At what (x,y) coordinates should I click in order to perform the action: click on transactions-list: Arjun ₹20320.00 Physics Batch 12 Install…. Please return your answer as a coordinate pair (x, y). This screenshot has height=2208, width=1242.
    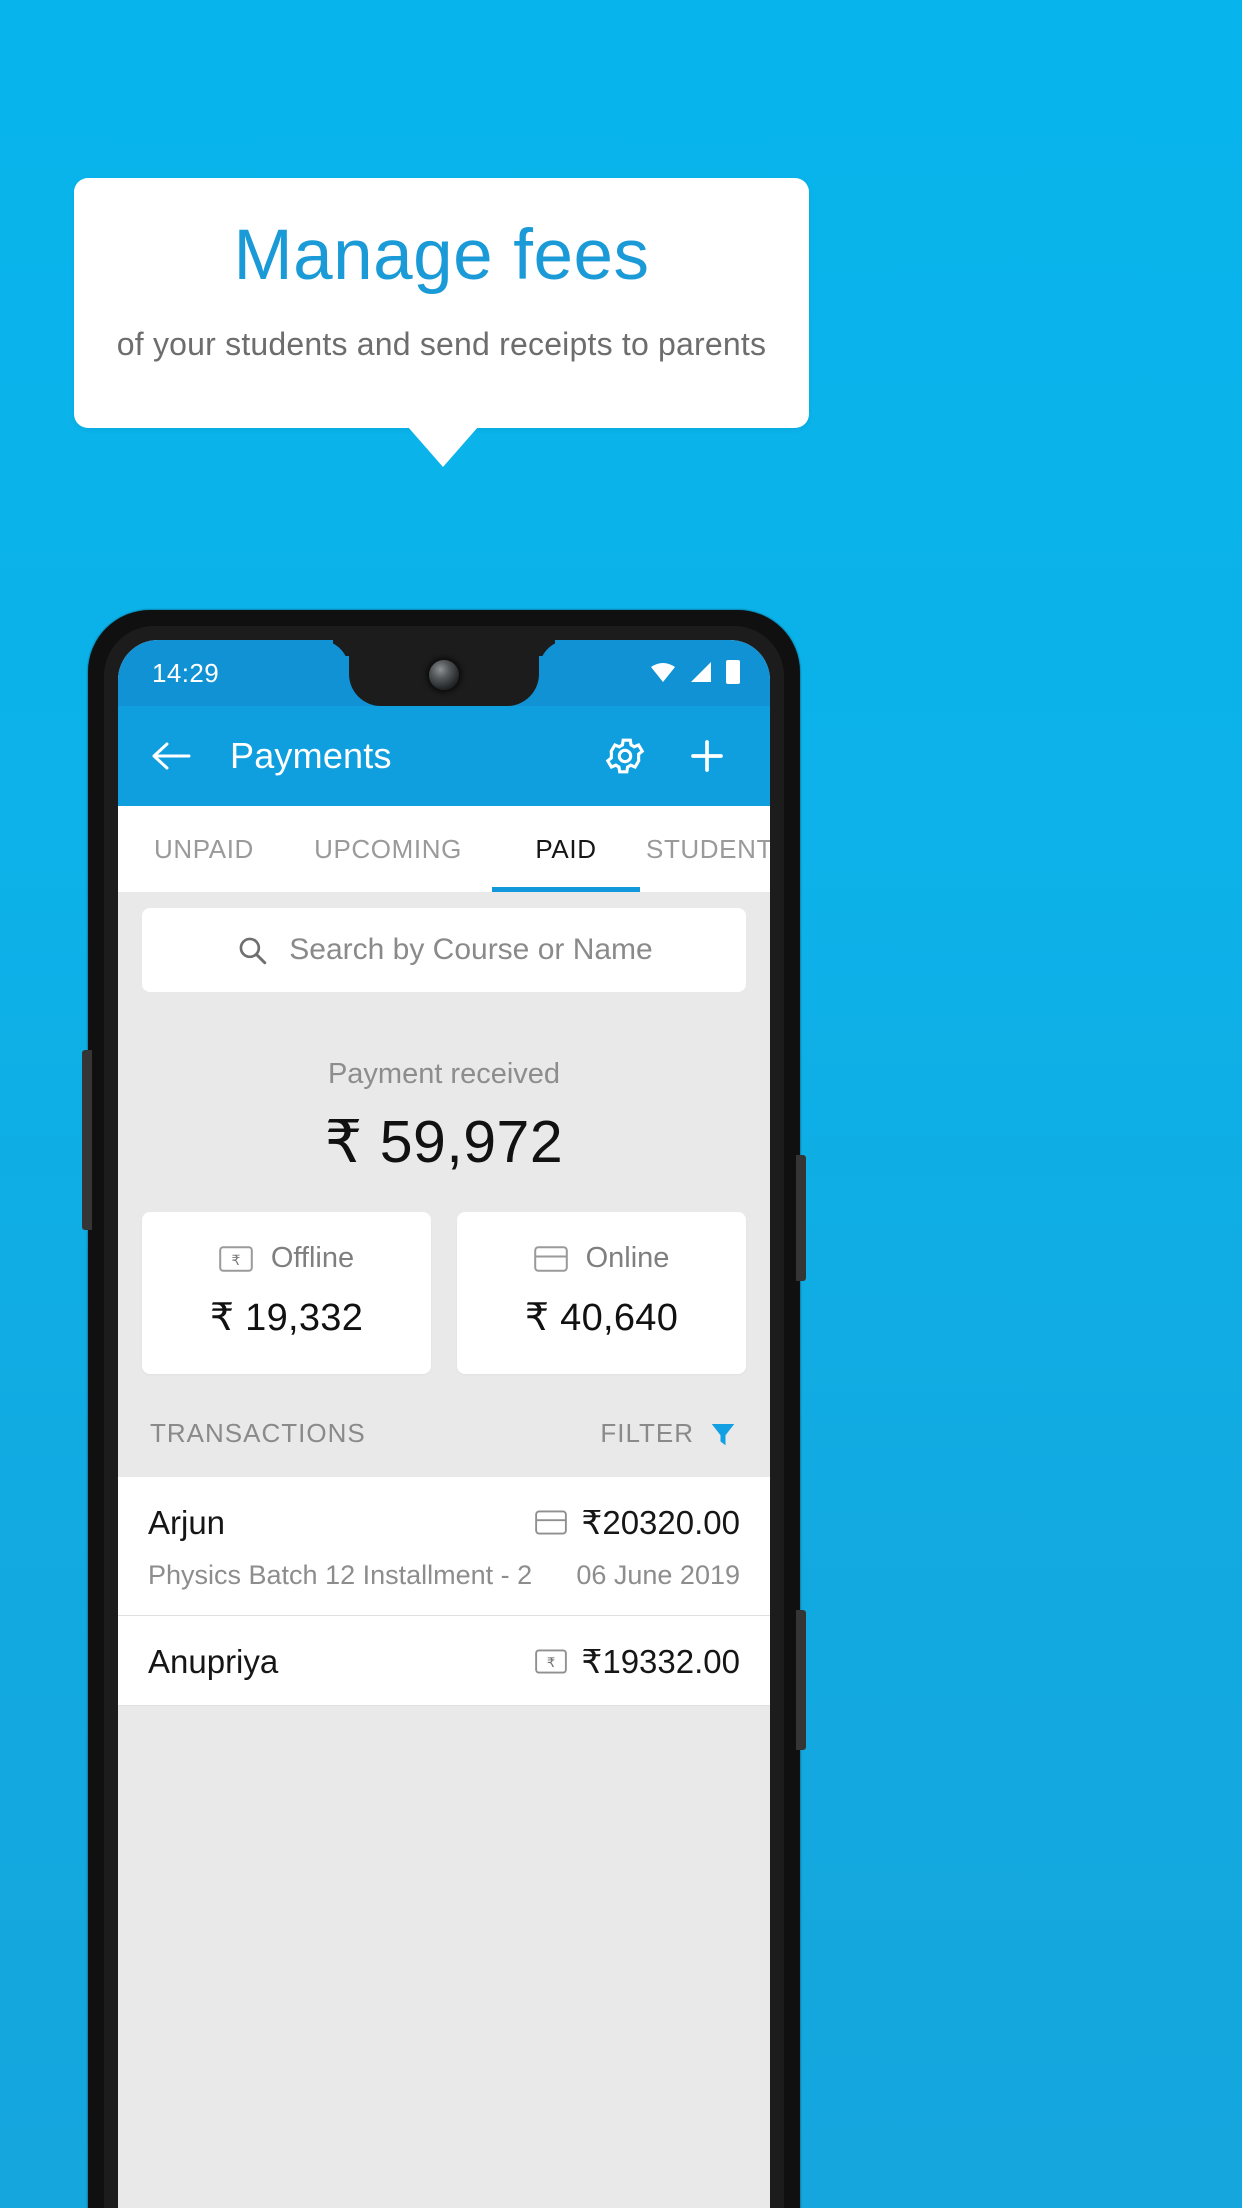
    Looking at the image, I should click on (444, 1591).